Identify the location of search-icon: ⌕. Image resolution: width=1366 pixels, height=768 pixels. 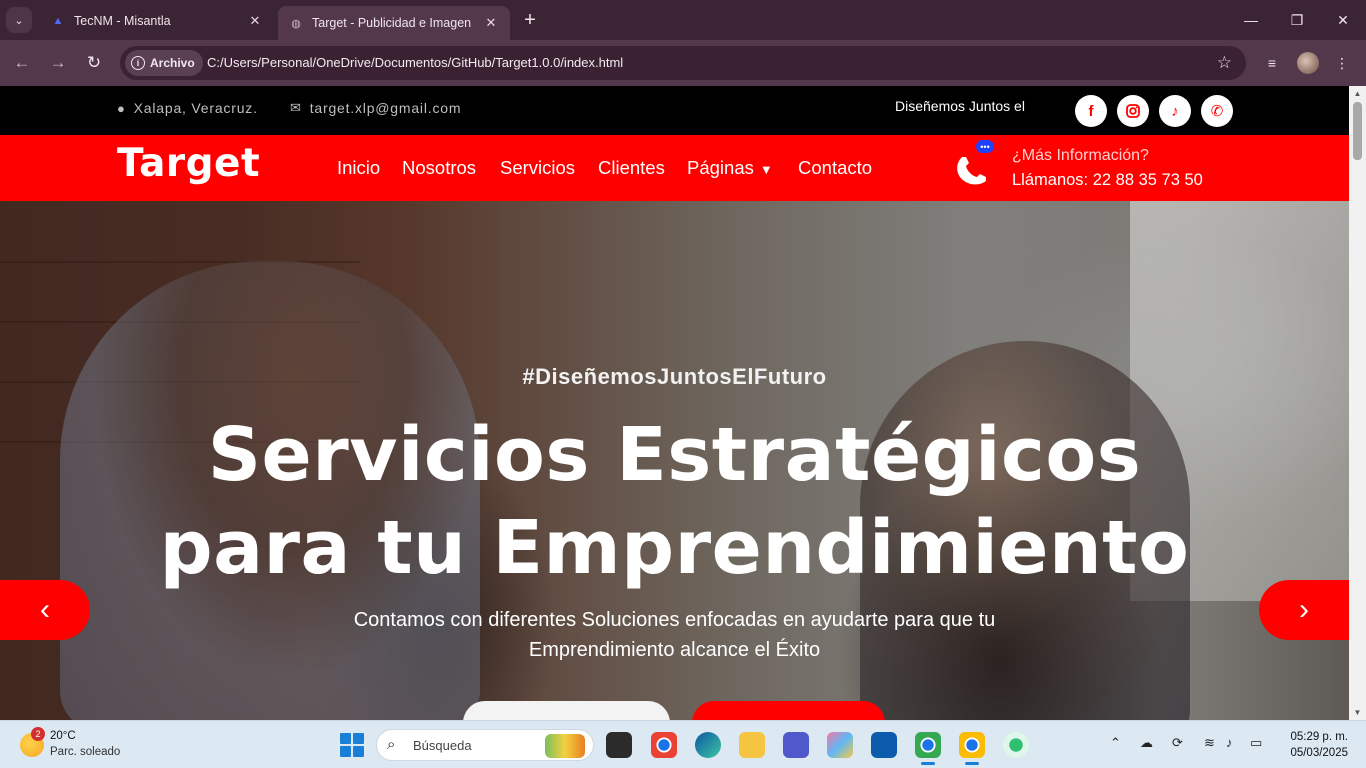
(391, 744).